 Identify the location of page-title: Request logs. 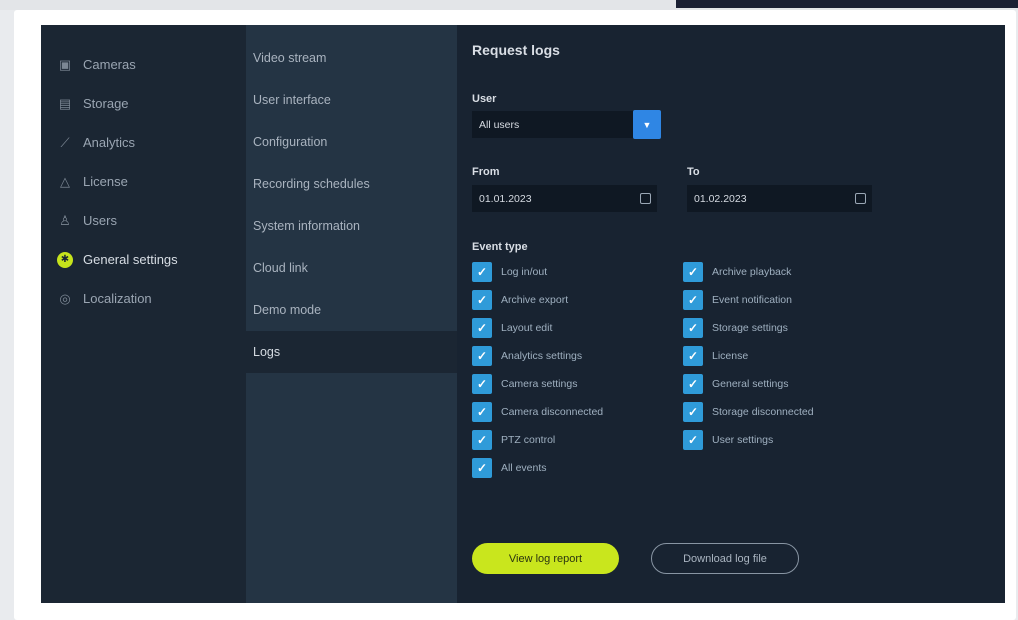
(516, 50).